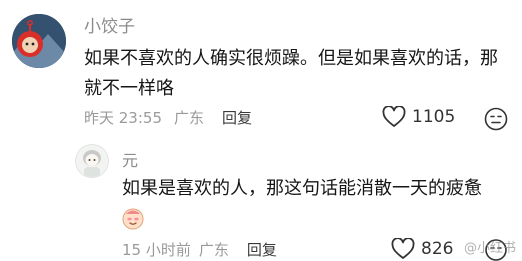 The height and width of the screenshot is (261, 522). Describe the element at coordinates (302, 188) in the screenshot. I see `reply-text: 如果是喜欢的人，那这句话能消散一天的疲惫` at that location.